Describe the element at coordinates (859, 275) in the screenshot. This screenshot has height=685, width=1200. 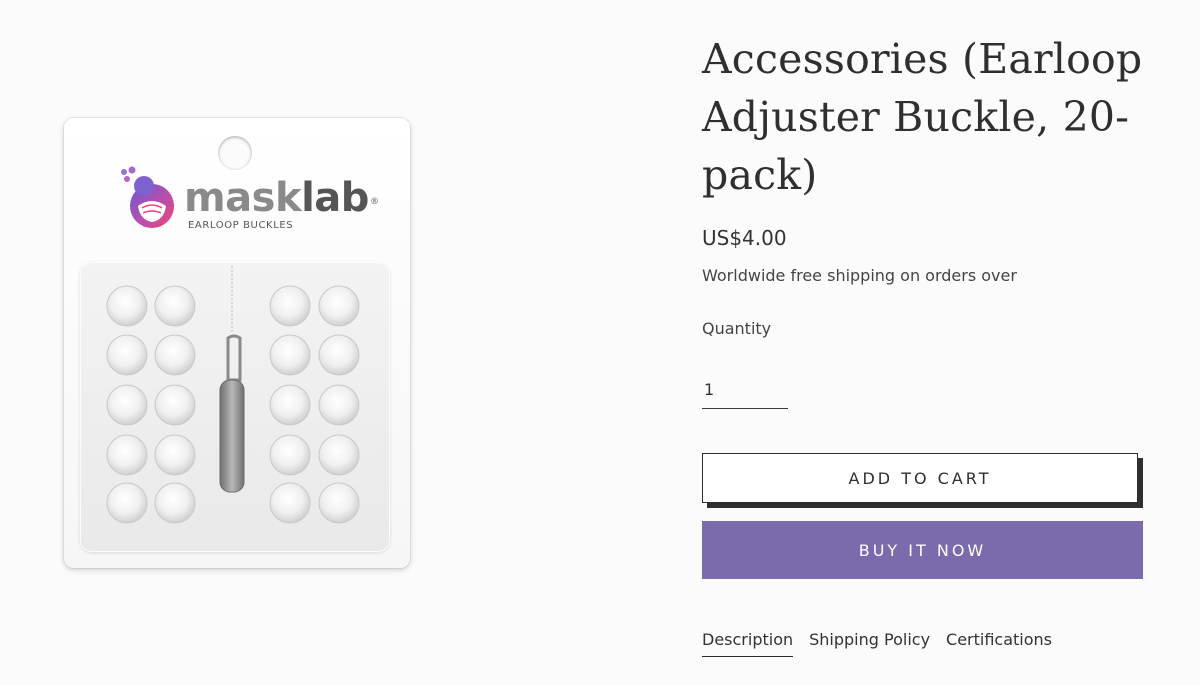
I see `shipping-note: Worldwide free shipping on orders over` at that location.